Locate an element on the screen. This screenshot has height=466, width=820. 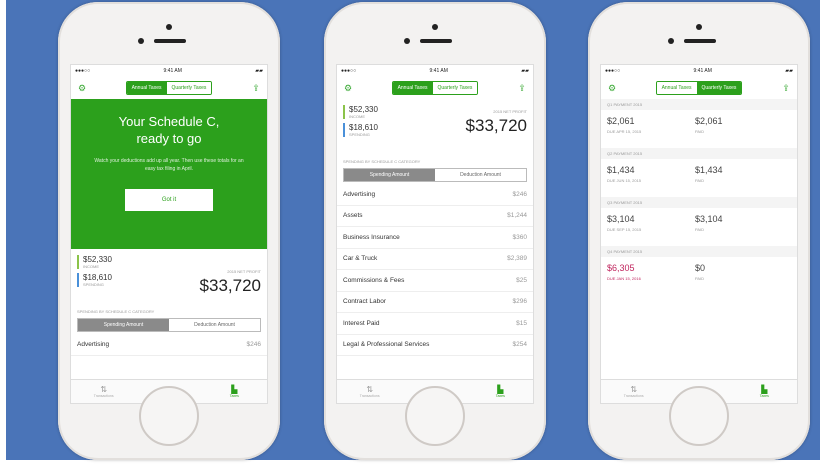
quarter-row: $6,305 DUE JAN 15, 2016 $0 PAID is located at coordinates (699, 276).